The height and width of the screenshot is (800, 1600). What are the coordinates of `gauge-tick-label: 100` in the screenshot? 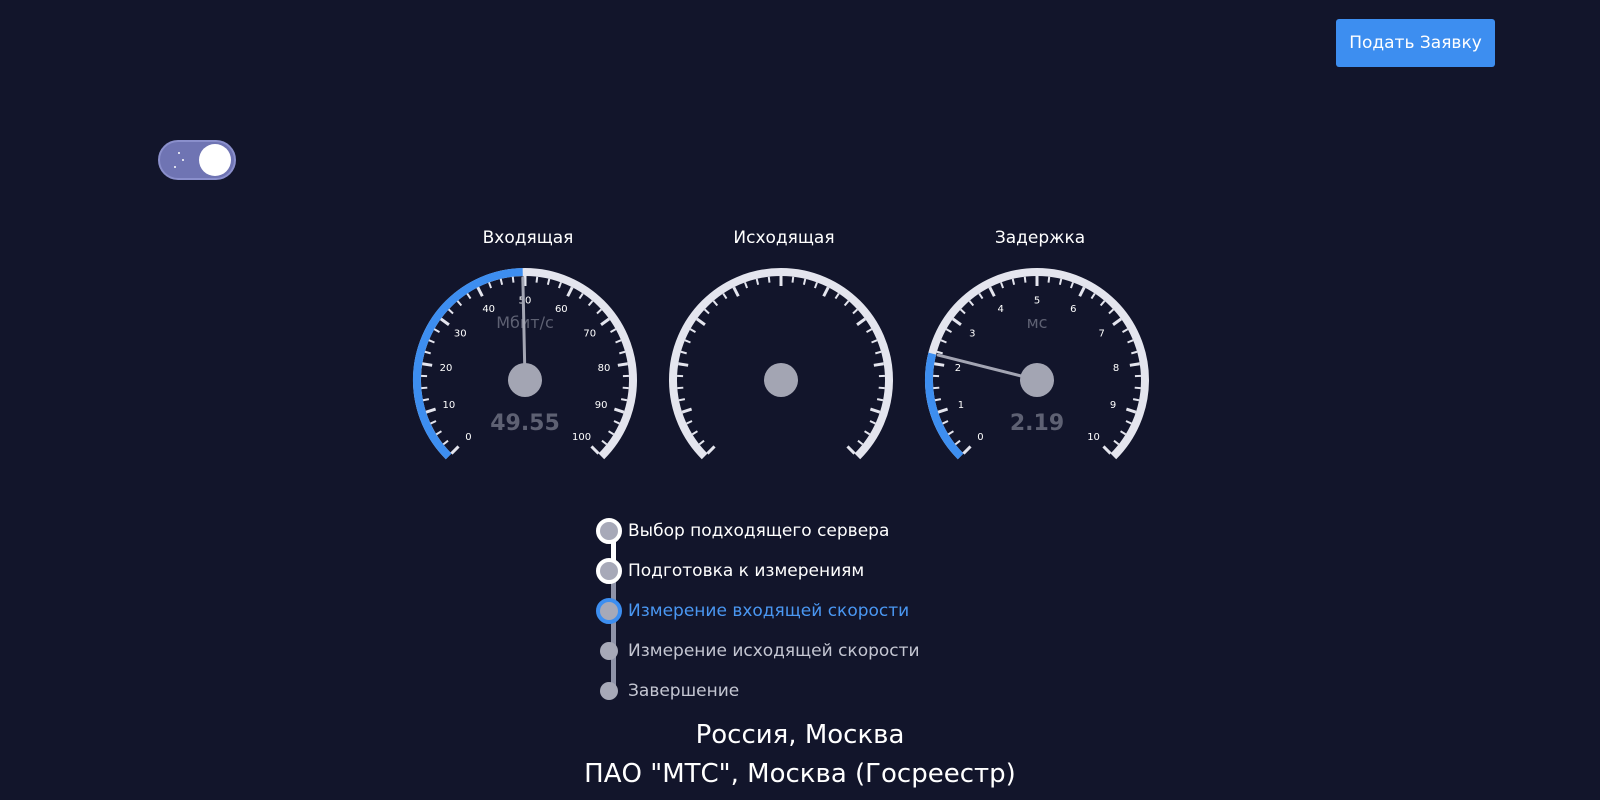 It's located at (581, 437).